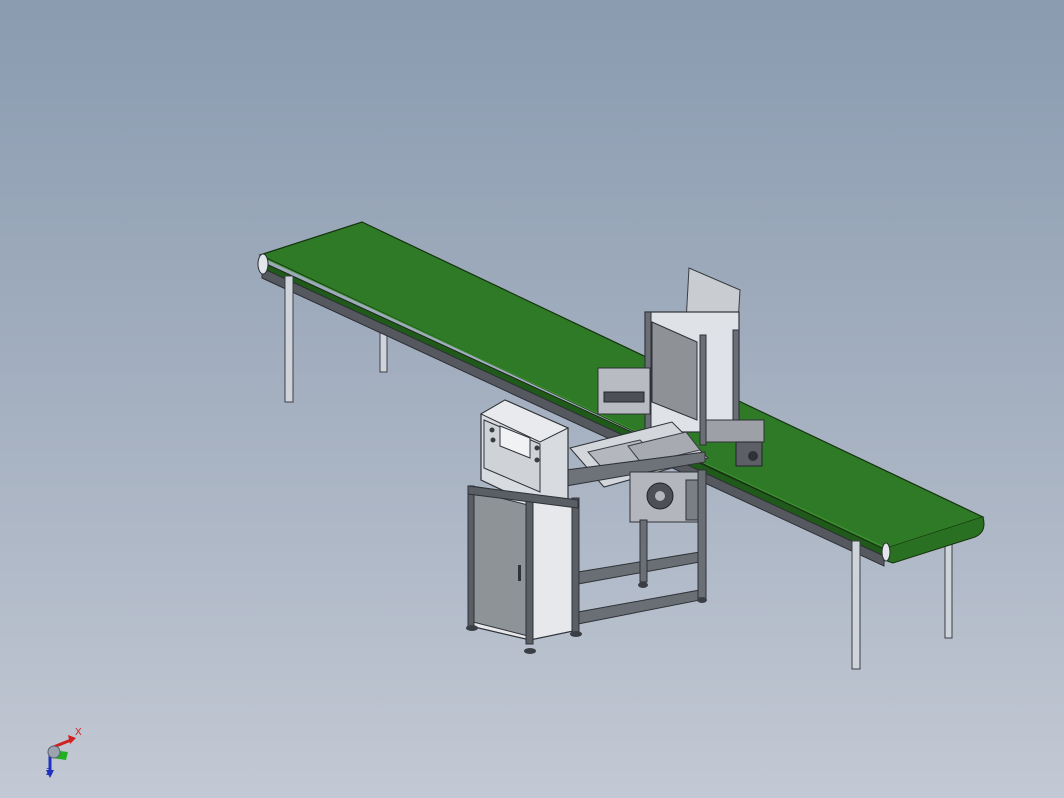 The height and width of the screenshot is (798, 1064). I want to click on control-cabinet, so click(524, 526).